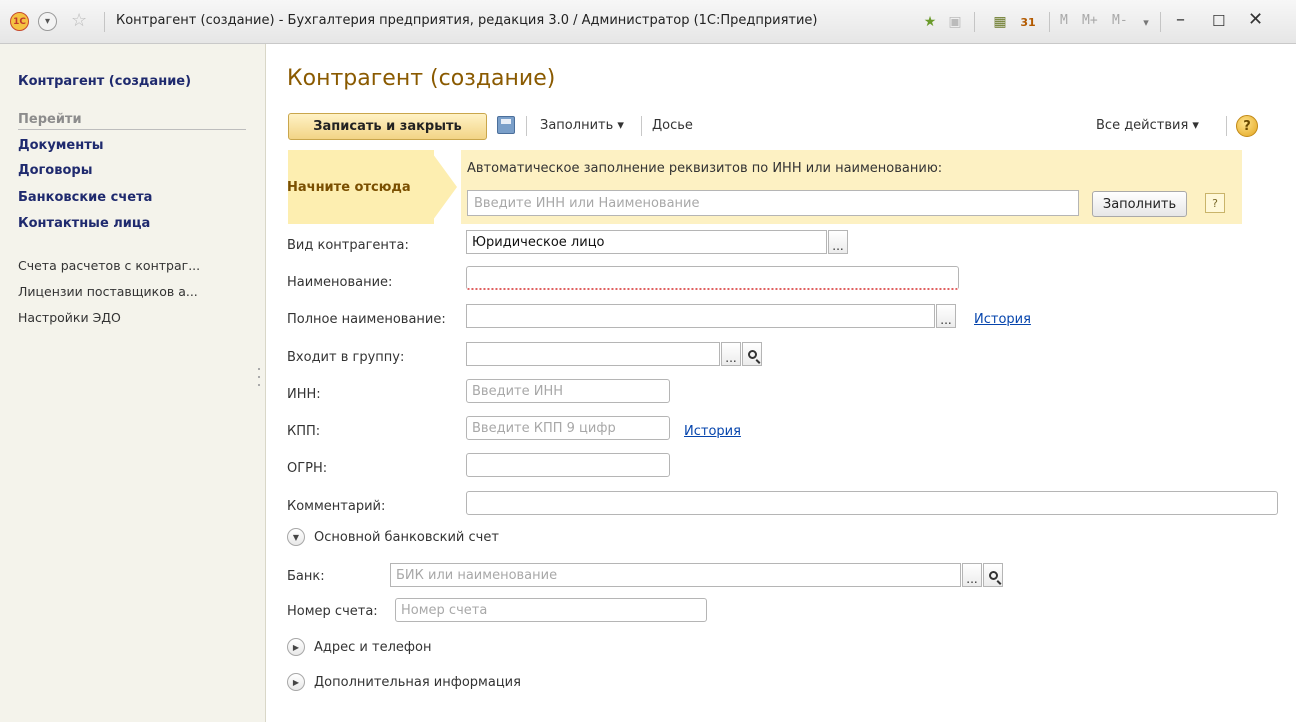 The image size is (1296, 722). What do you see at coordinates (712, 278) in the screenshot?
I see `name-field` at bounding box center [712, 278].